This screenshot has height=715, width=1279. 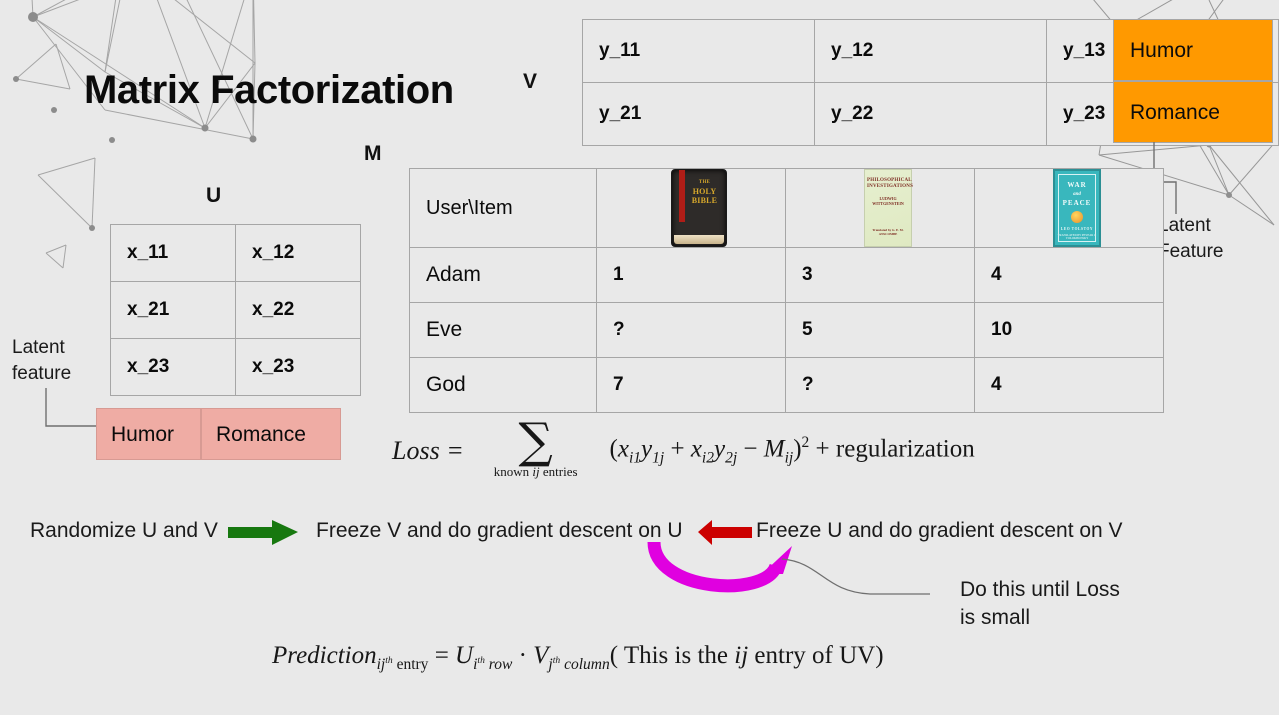 I want to click on u-row-word: row, so click(x=498, y=664).